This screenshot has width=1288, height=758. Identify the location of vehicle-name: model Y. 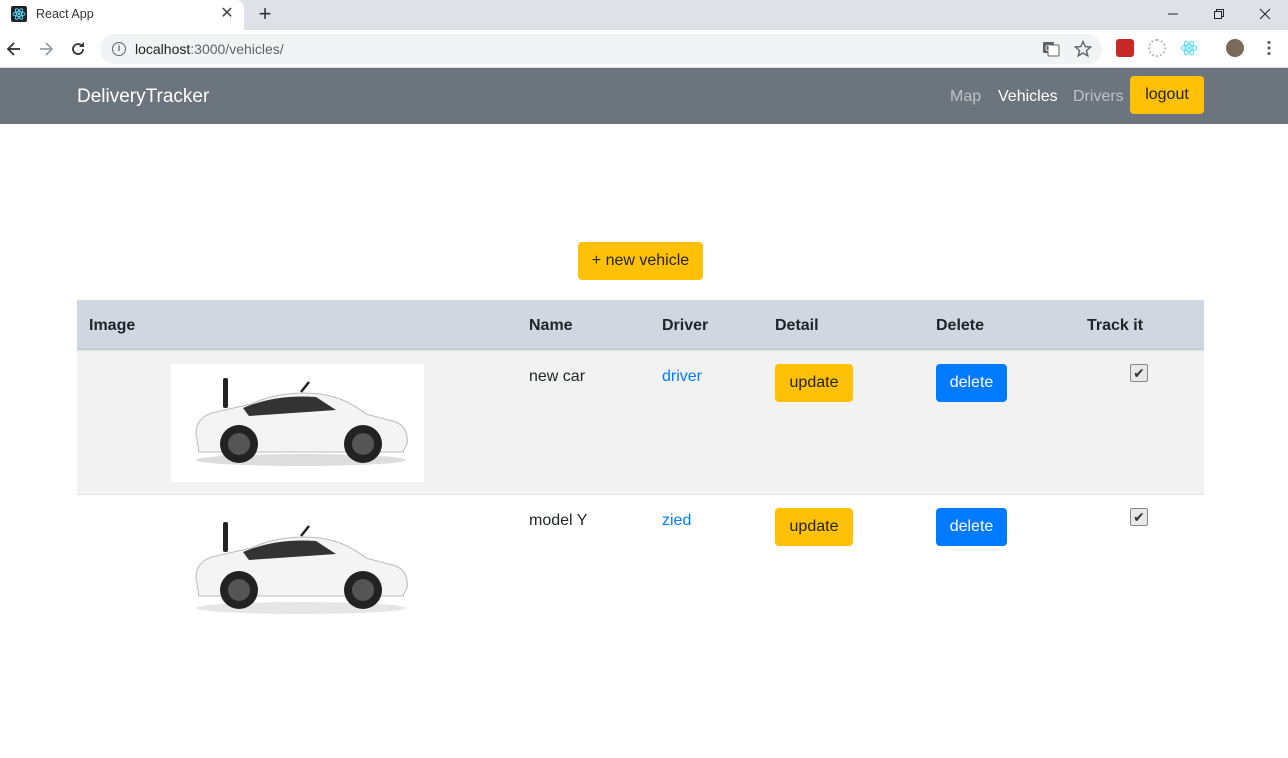
(558, 520).